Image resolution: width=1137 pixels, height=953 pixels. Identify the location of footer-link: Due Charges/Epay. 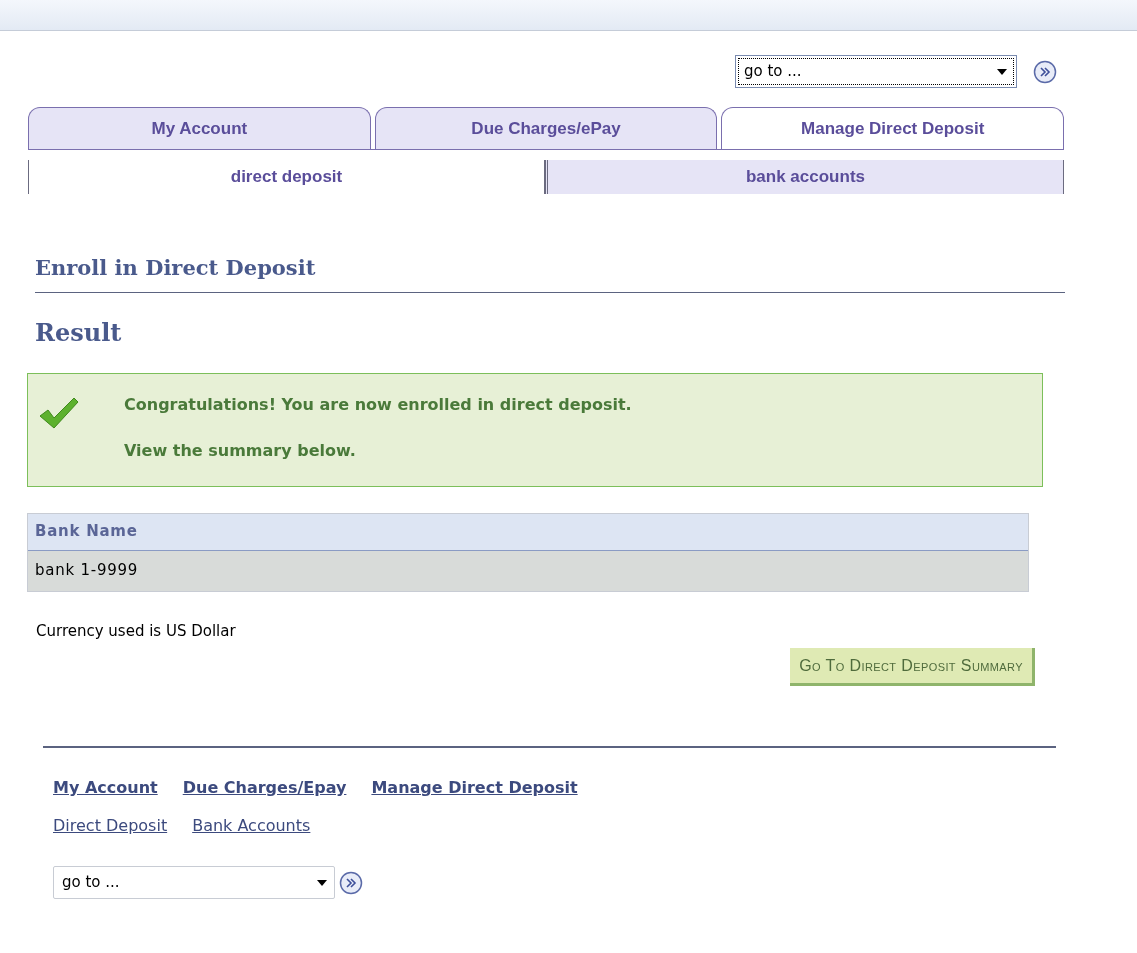
(264, 788).